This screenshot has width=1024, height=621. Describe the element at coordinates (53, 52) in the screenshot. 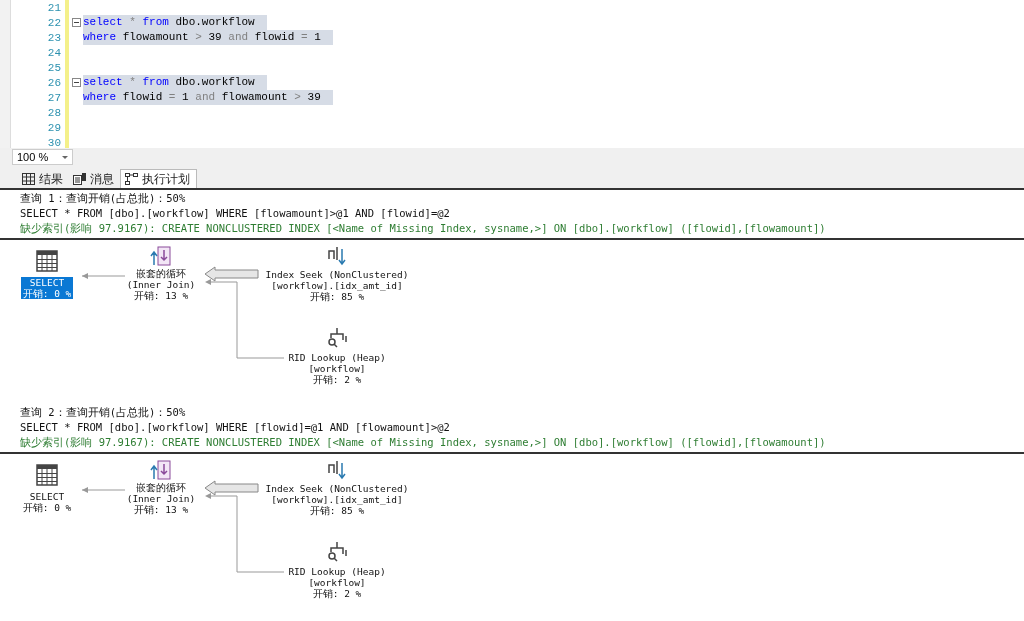

I see `line-number: 24` at that location.